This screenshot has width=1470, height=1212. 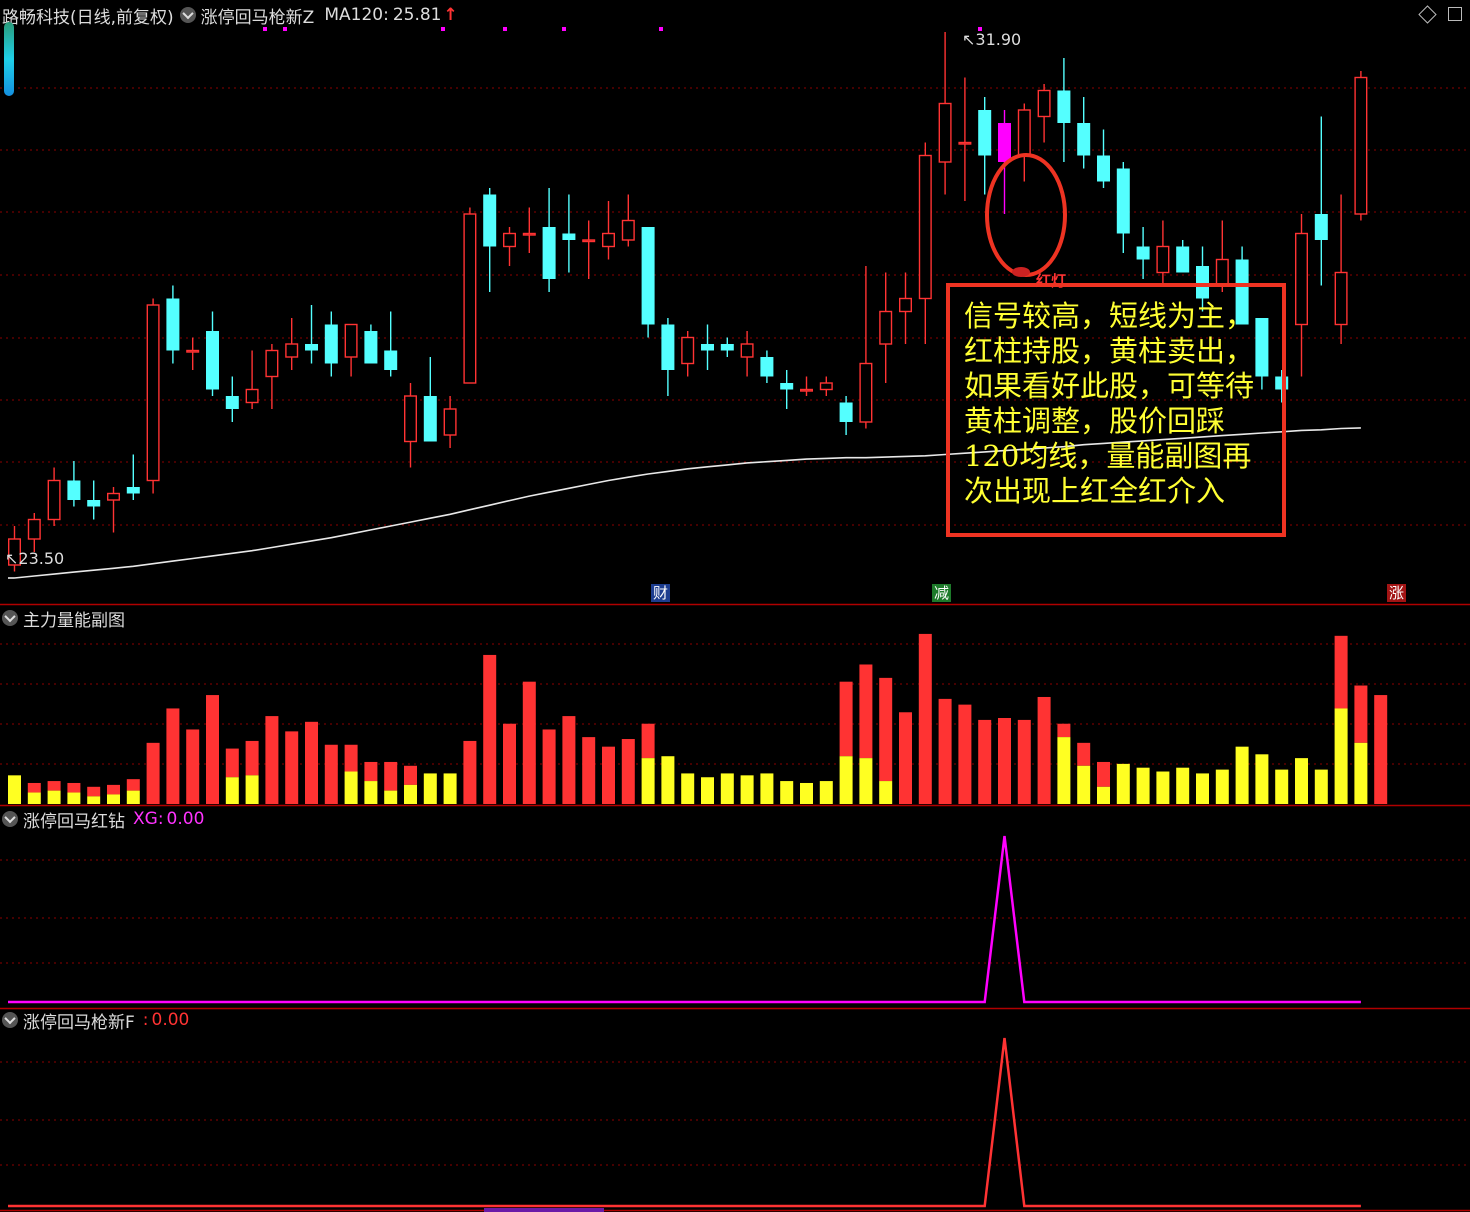 What do you see at coordinates (544, 1210) in the screenshot?
I see `bottom-scroll-thumb` at bounding box center [544, 1210].